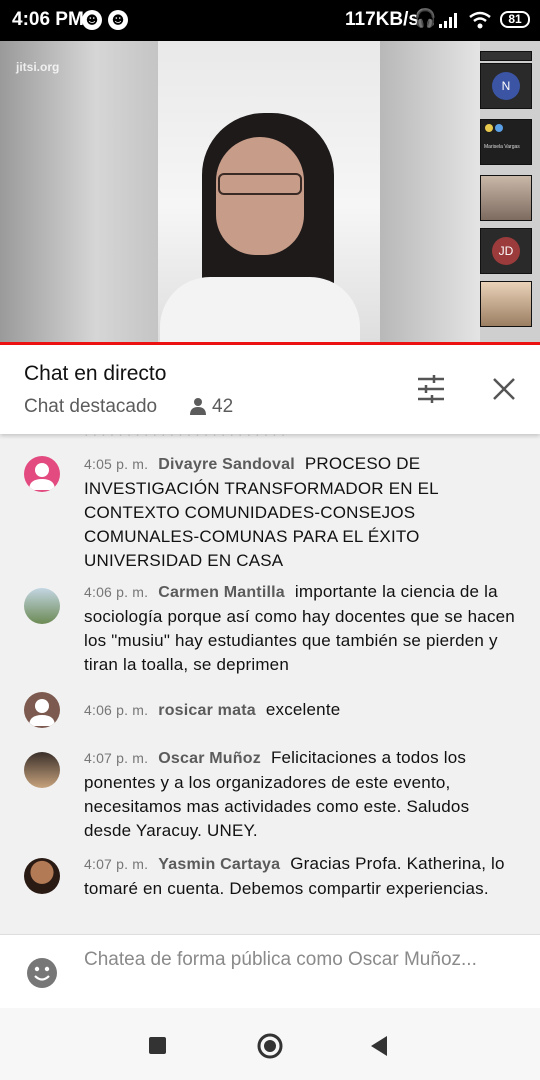 This screenshot has height=1080, width=540. What do you see at coordinates (226, 464) in the screenshot?
I see `message-author: Divayre Sandoval` at bounding box center [226, 464].